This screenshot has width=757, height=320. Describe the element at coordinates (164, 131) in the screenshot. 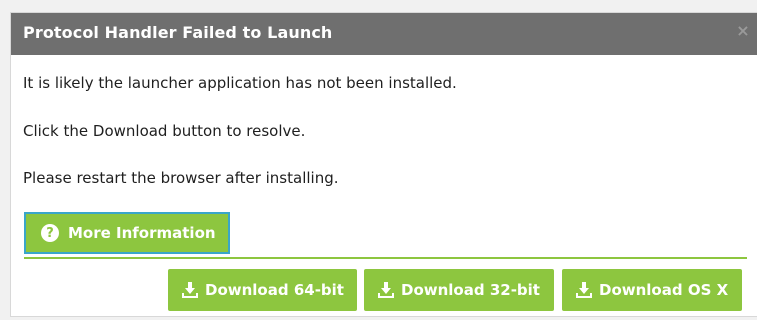

I see `message-line-2: Click the Download button to resolve.` at that location.